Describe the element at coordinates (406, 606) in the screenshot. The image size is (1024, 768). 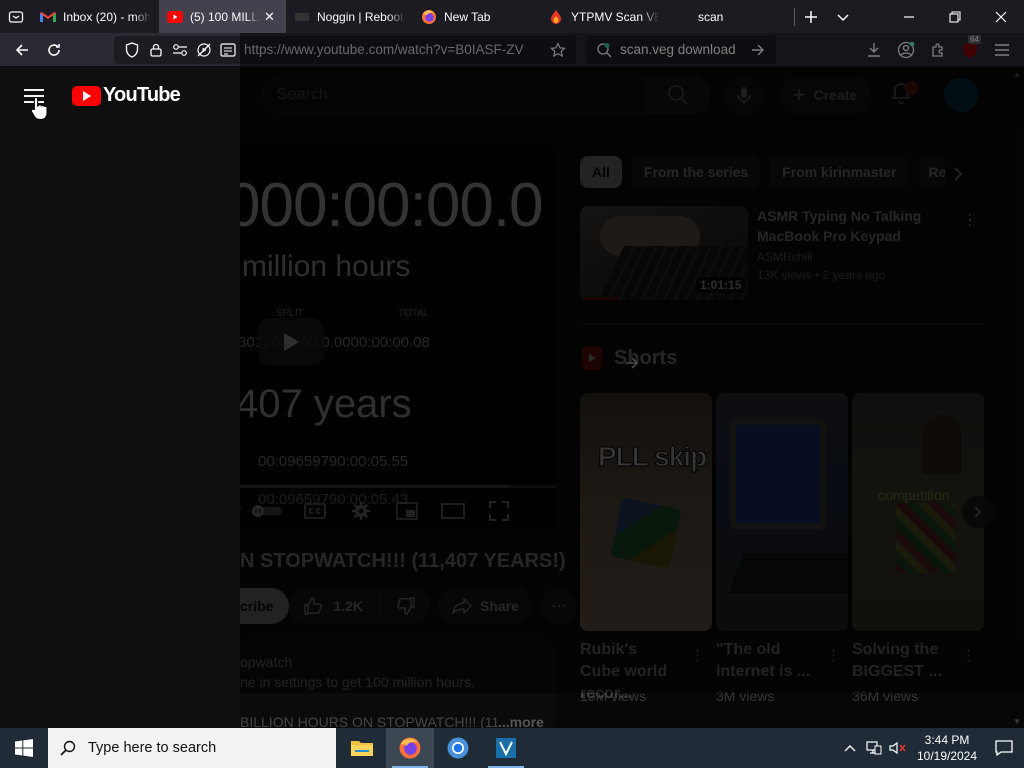
I see `thumbs-down-icon` at that location.